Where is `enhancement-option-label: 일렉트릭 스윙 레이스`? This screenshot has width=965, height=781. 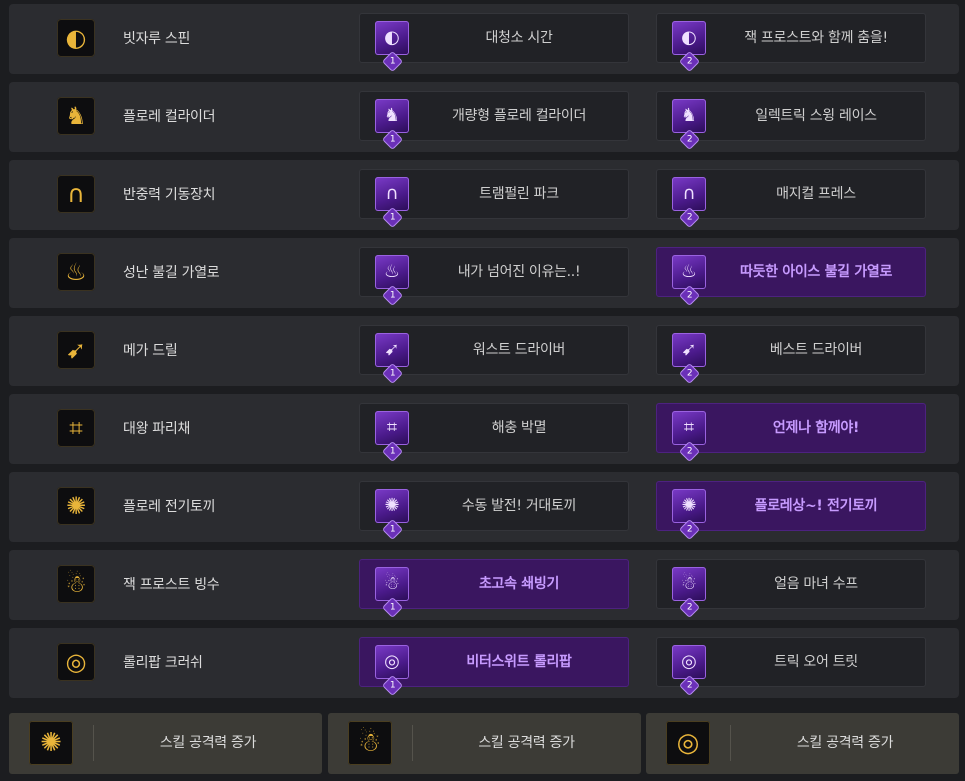 enhancement-option-label: 일렉트릭 스윙 레이스 is located at coordinates (816, 116).